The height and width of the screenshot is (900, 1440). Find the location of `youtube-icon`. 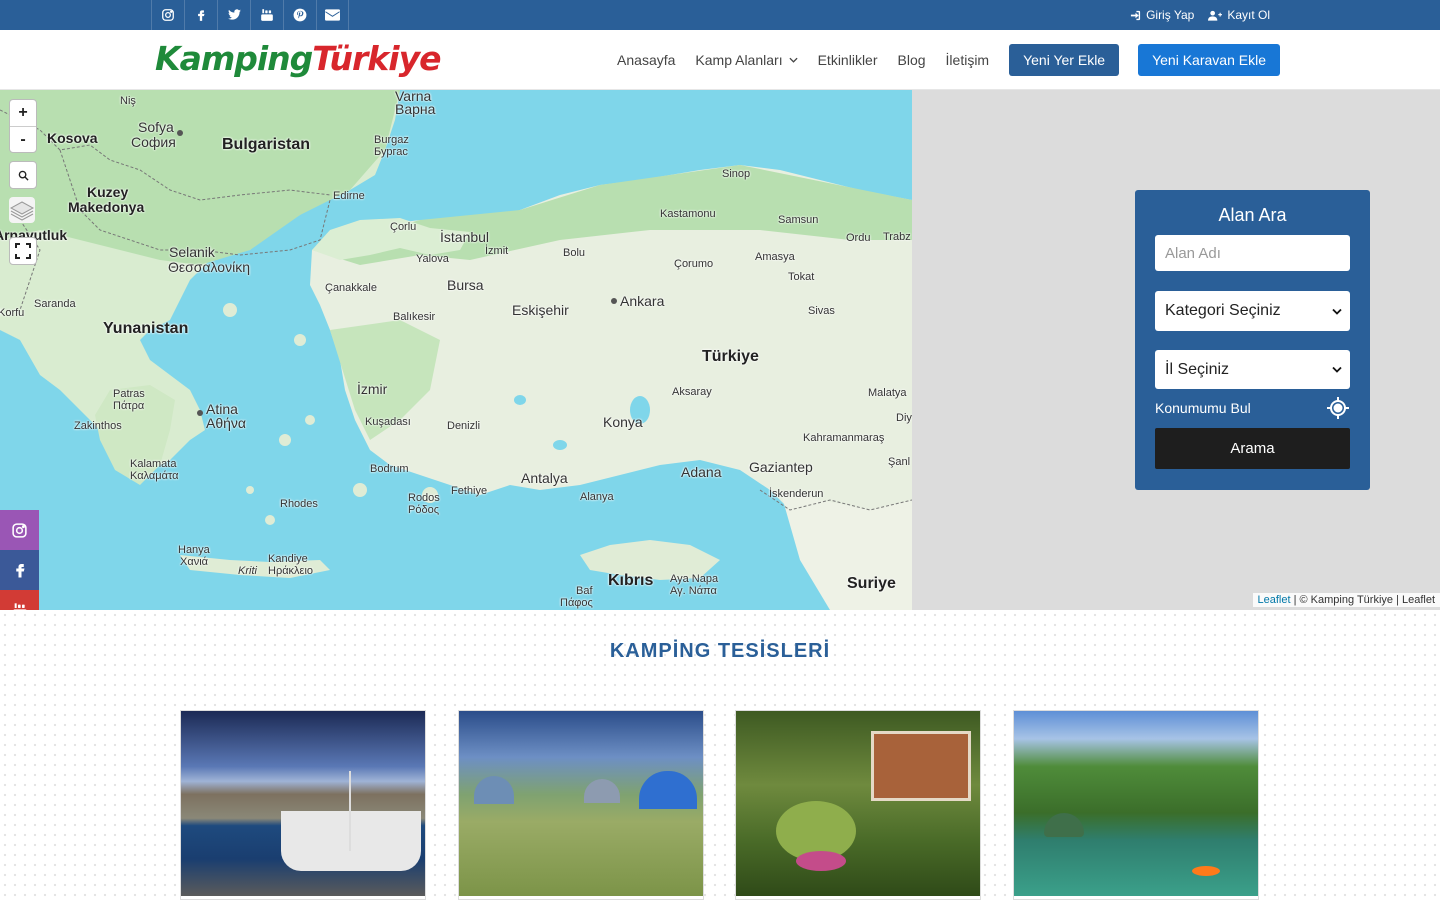

youtube-icon is located at coordinates (266, 15).